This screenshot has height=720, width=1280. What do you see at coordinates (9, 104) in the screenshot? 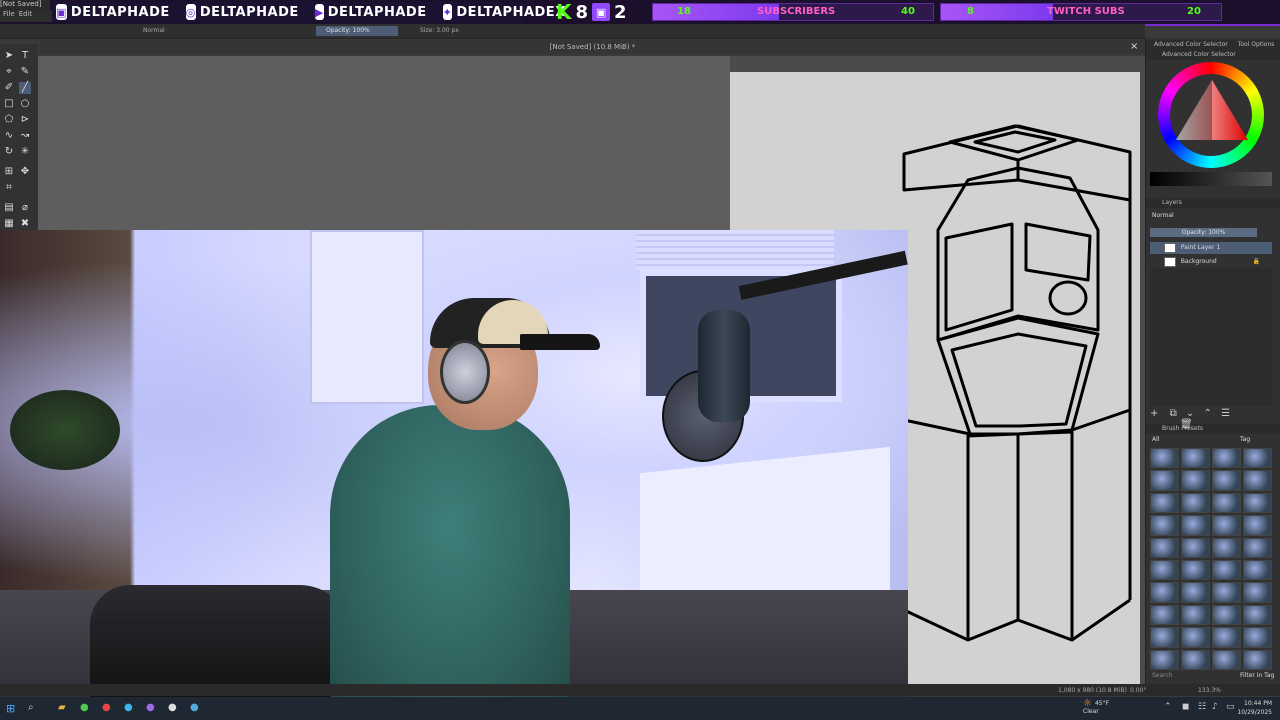
I see `rectangle-tool-icon: □` at bounding box center [9, 104].